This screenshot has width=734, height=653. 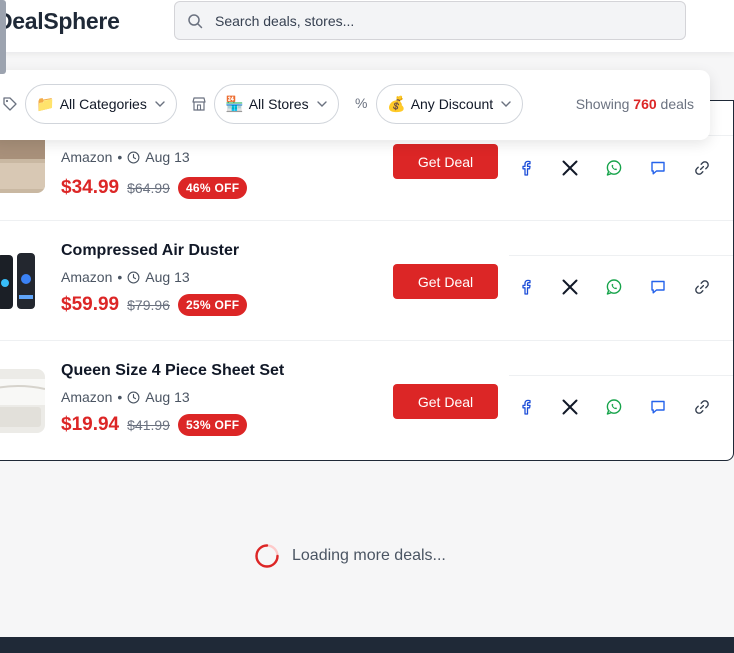 I want to click on price-row: $59.99 $79.96 25% OFF, so click(x=154, y=305).